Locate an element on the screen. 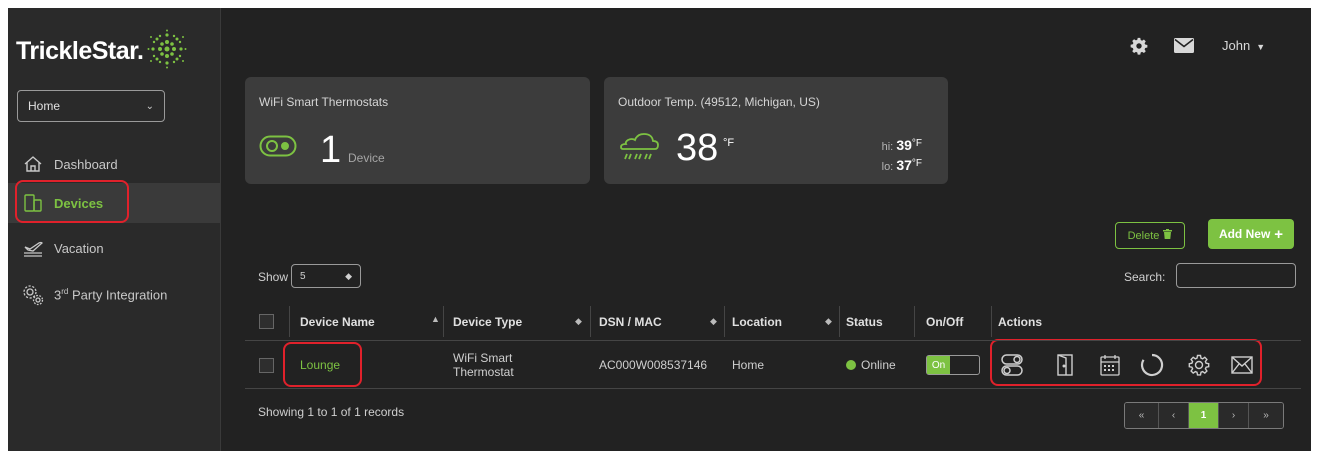 This screenshot has width=1319, height=459. settings-icon is located at coordinates (1199, 365).